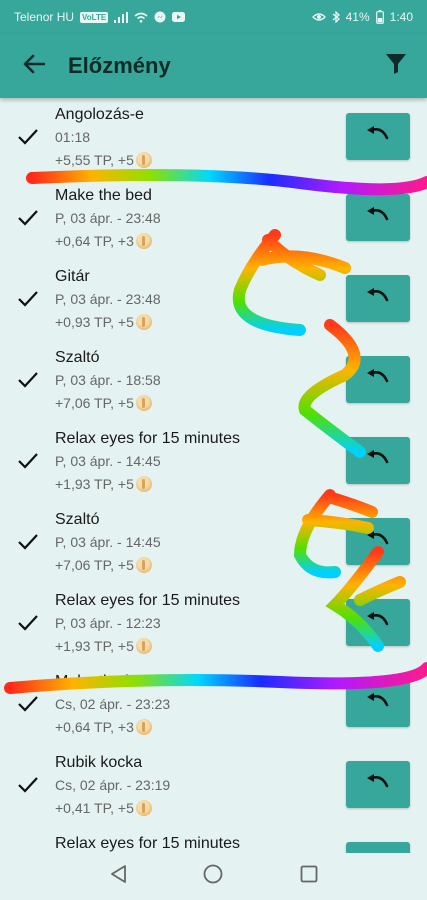 The width and height of the screenshot is (427, 900). I want to click on status-bar: Telenor HU VoLTE 41% 1:40, so click(213, 17).